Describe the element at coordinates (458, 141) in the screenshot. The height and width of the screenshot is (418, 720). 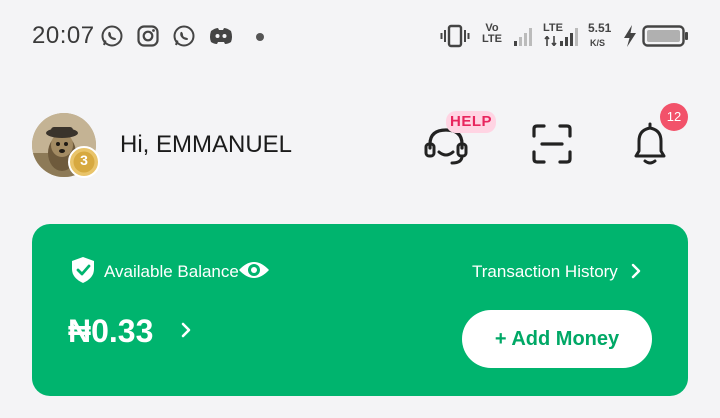
I see `help-button: HELP` at that location.